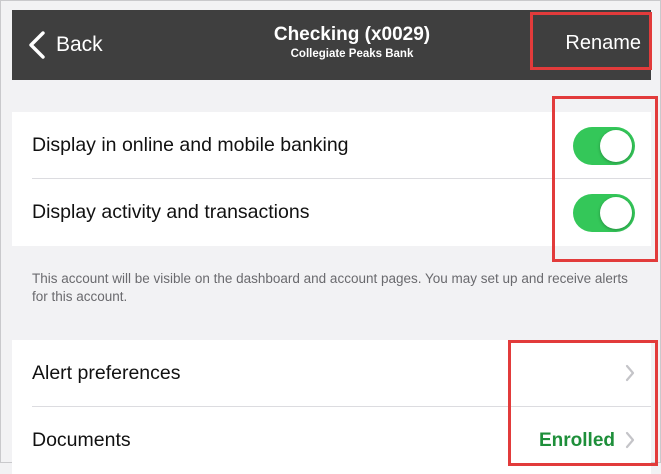  What do you see at coordinates (79, 44) in the screenshot?
I see `back-label: Back` at bounding box center [79, 44].